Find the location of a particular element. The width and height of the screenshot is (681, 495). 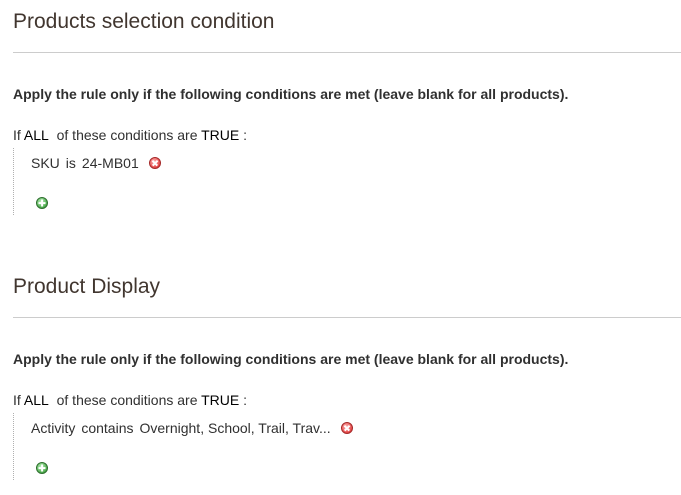

condition-row: SKU is 24-MB01 is located at coordinates (96, 163).